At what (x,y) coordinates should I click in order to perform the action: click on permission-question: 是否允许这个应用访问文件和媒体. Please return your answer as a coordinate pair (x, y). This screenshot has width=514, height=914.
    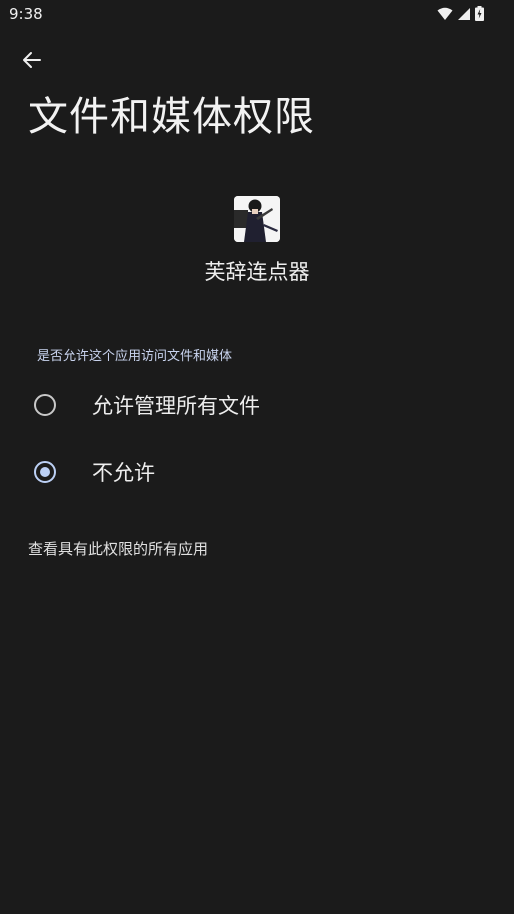
    Looking at the image, I should click on (135, 356).